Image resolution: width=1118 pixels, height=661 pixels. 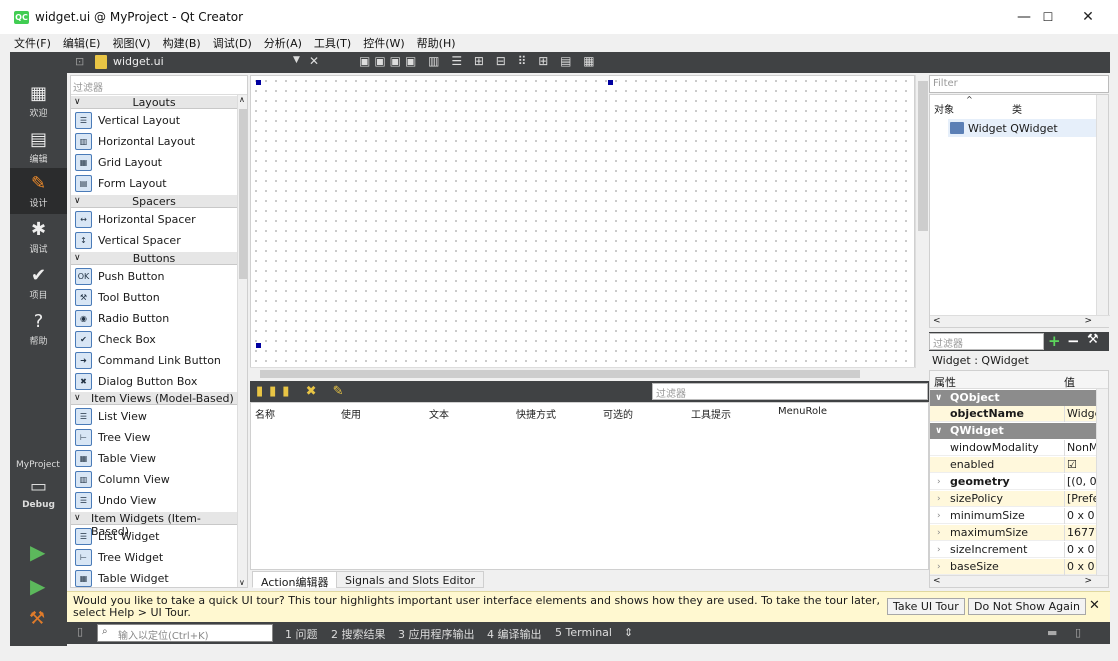 I want to click on section-qobject: ∨ QObject, so click(x=1013, y=398).